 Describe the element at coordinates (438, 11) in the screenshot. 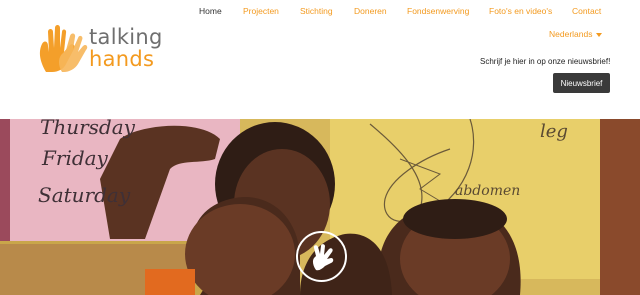

I see `nav-item-fondsenwerving: Fondsenwerving` at that location.